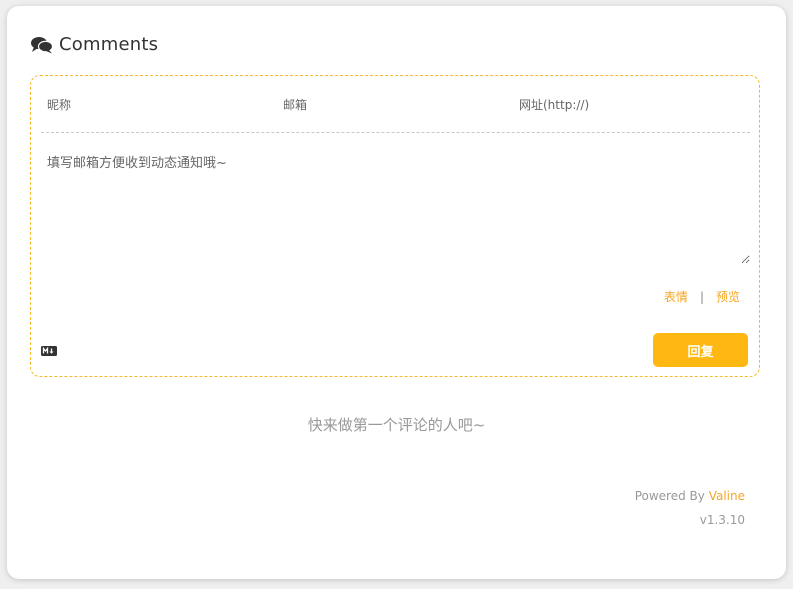 The width and height of the screenshot is (793, 589). Describe the element at coordinates (42, 45) in the screenshot. I see `comments-icon` at that location.